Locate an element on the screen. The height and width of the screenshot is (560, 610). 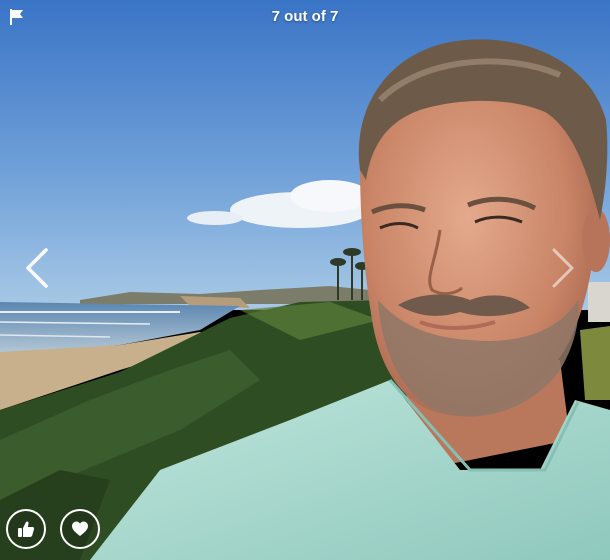
like-button is located at coordinates (26, 529).